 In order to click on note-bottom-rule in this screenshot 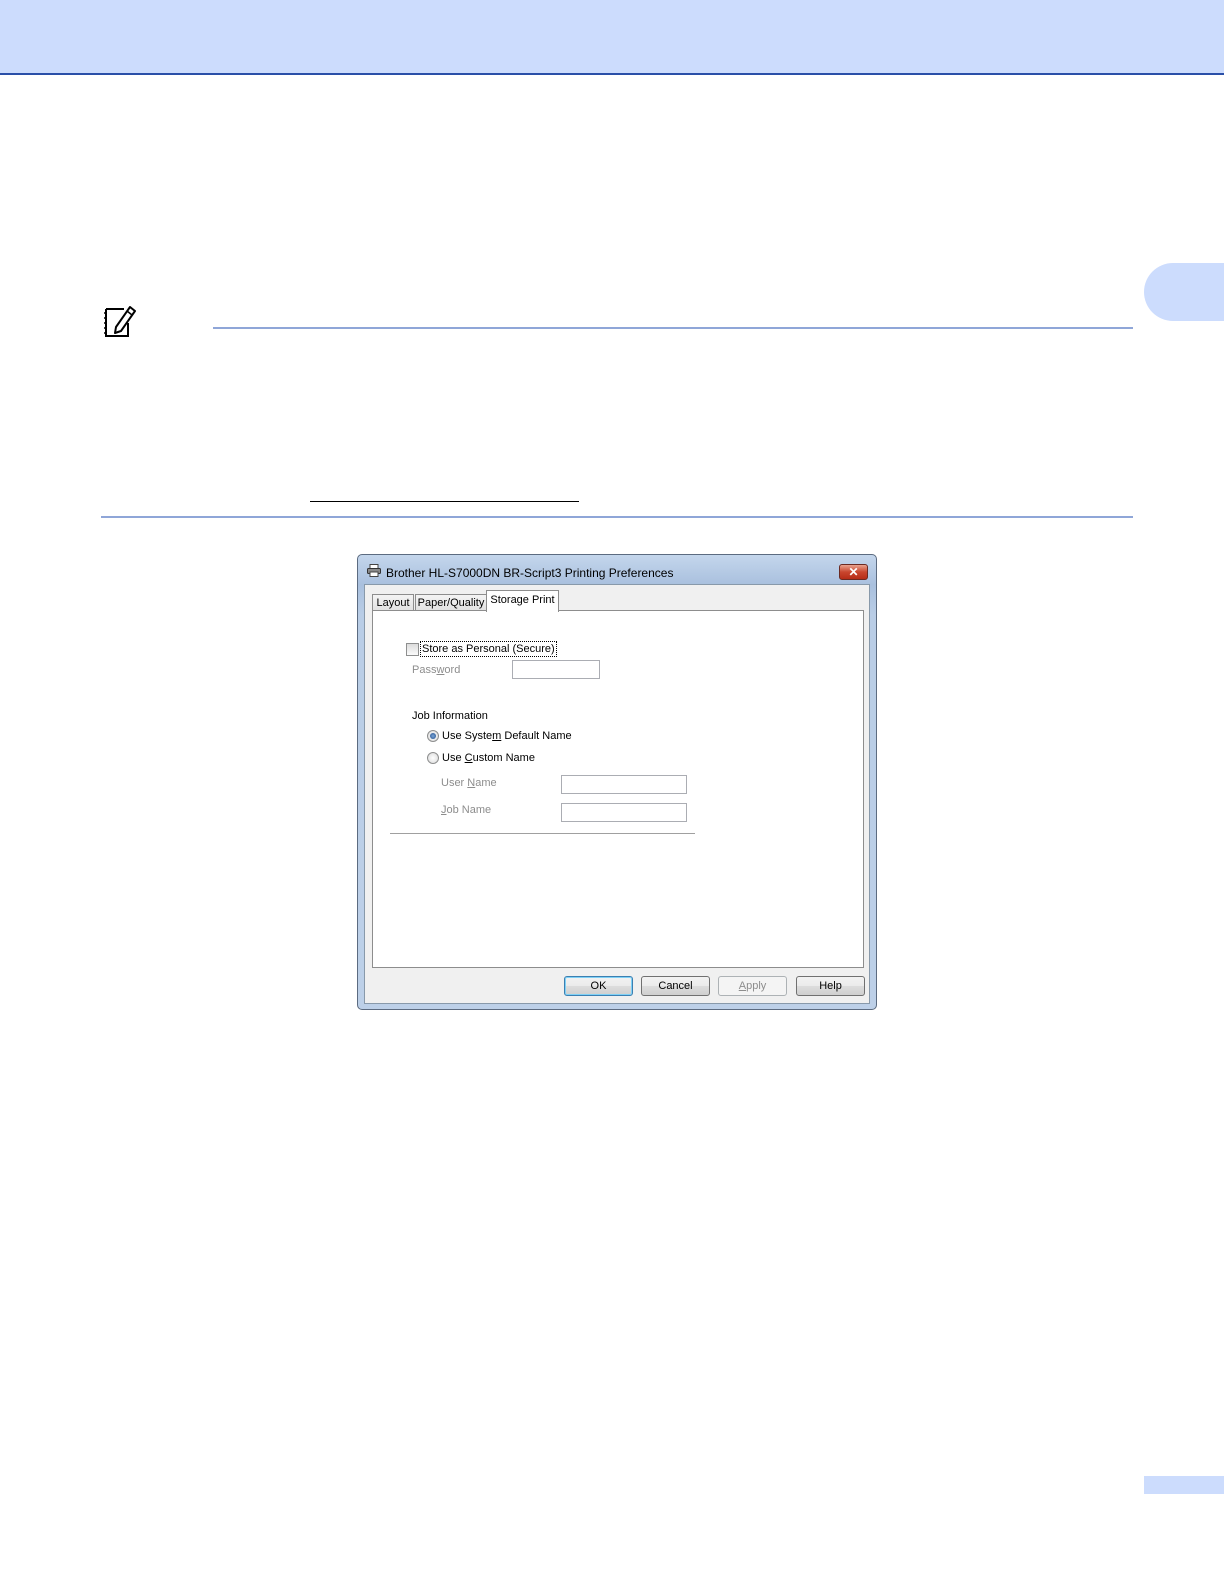, I will do `click(617, 517)`.